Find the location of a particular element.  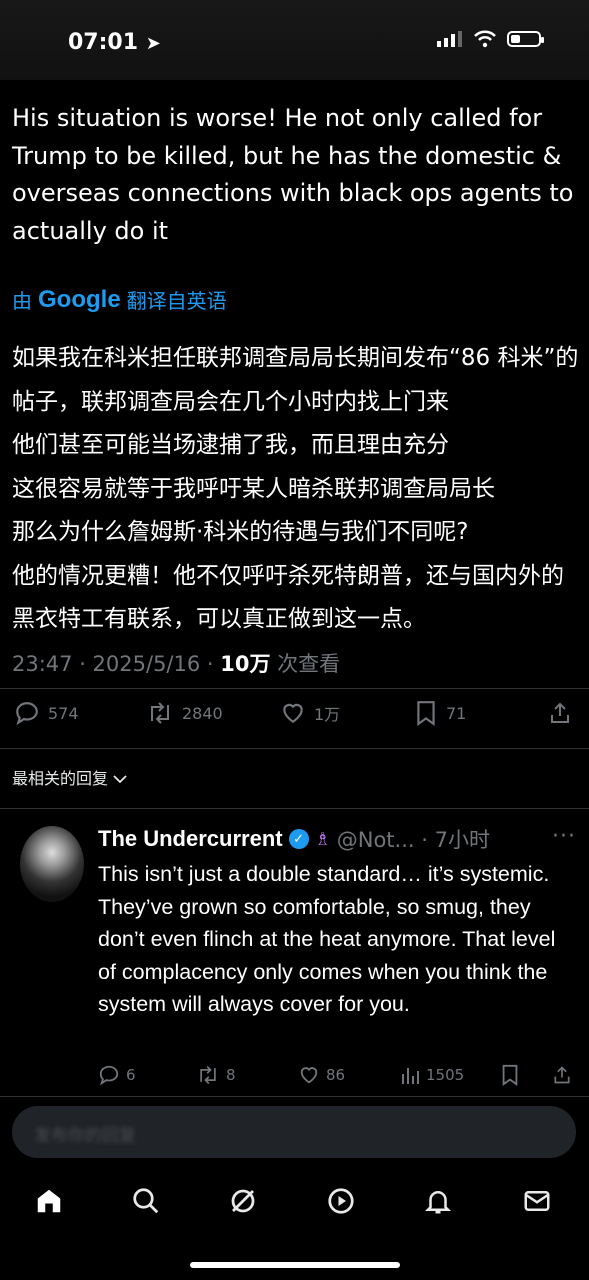

more-options-icon: ··· is located at coordinates (564, 836).